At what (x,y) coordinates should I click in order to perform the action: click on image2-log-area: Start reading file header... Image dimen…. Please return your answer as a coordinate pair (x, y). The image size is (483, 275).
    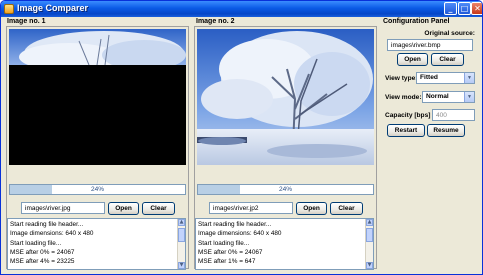
    Looking at the image, I should click on (284, 244).